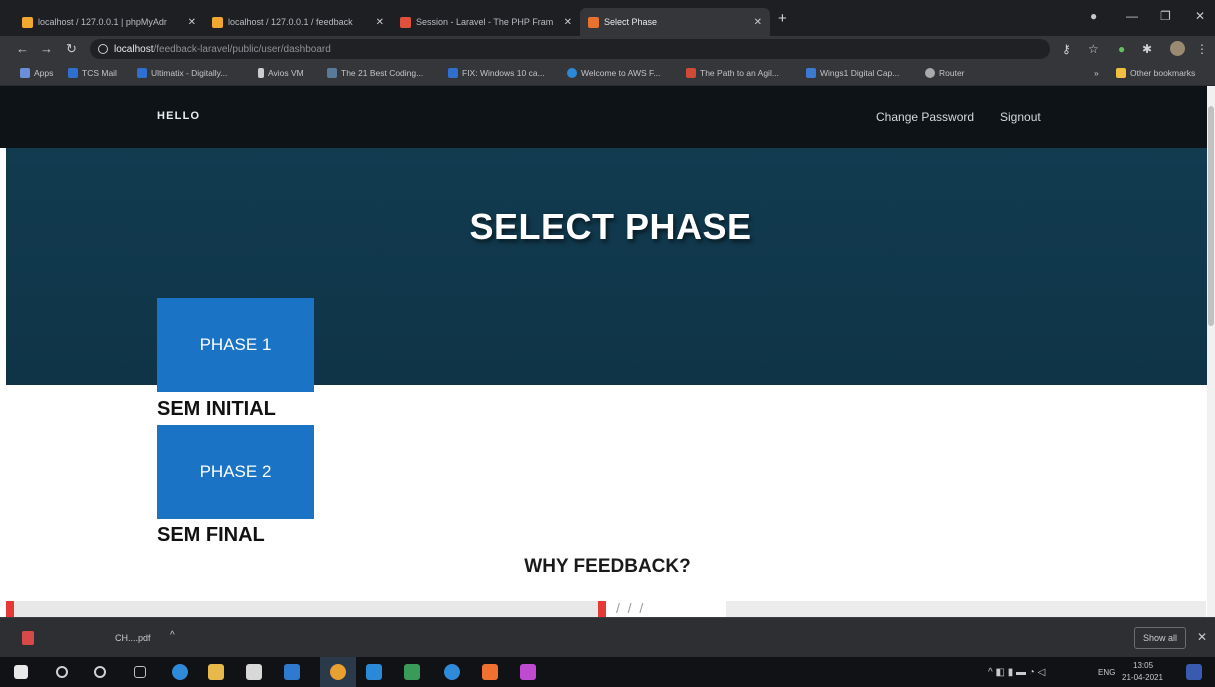 Image resolution: width=1215 pixels, height=687 pixels. What do you see at coordinates (966, 609) in the screenshot?
I see `feedback-image-right` at bounding box center [966, 609].